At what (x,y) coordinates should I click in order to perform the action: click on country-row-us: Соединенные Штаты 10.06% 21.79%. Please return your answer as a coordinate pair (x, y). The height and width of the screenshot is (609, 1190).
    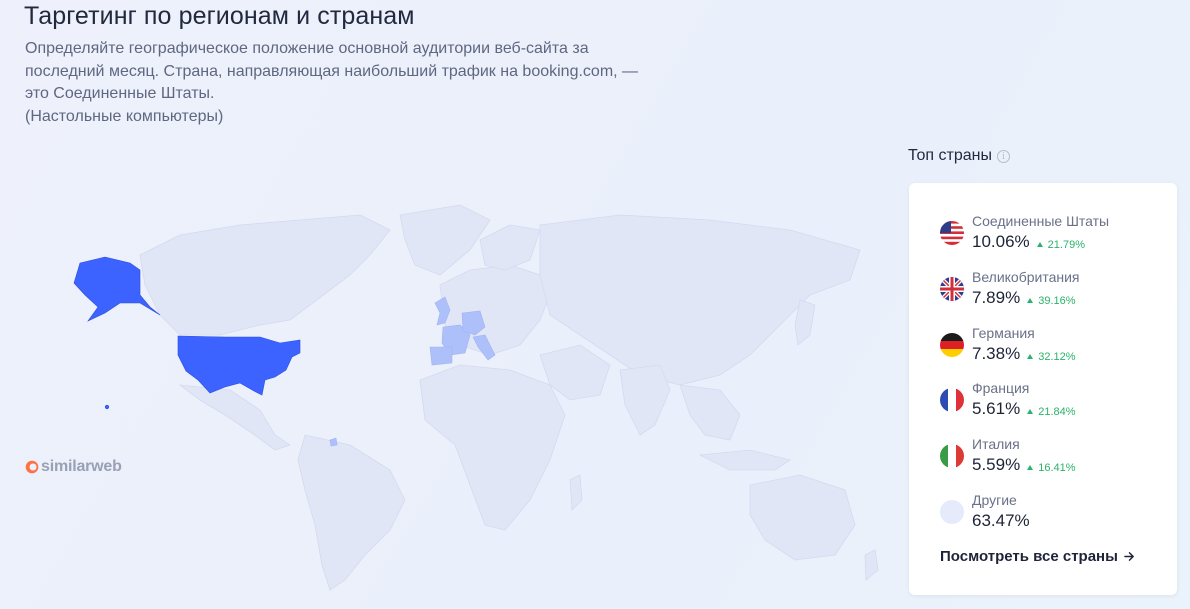
    Looking at the image, I should click on (1024, 232).